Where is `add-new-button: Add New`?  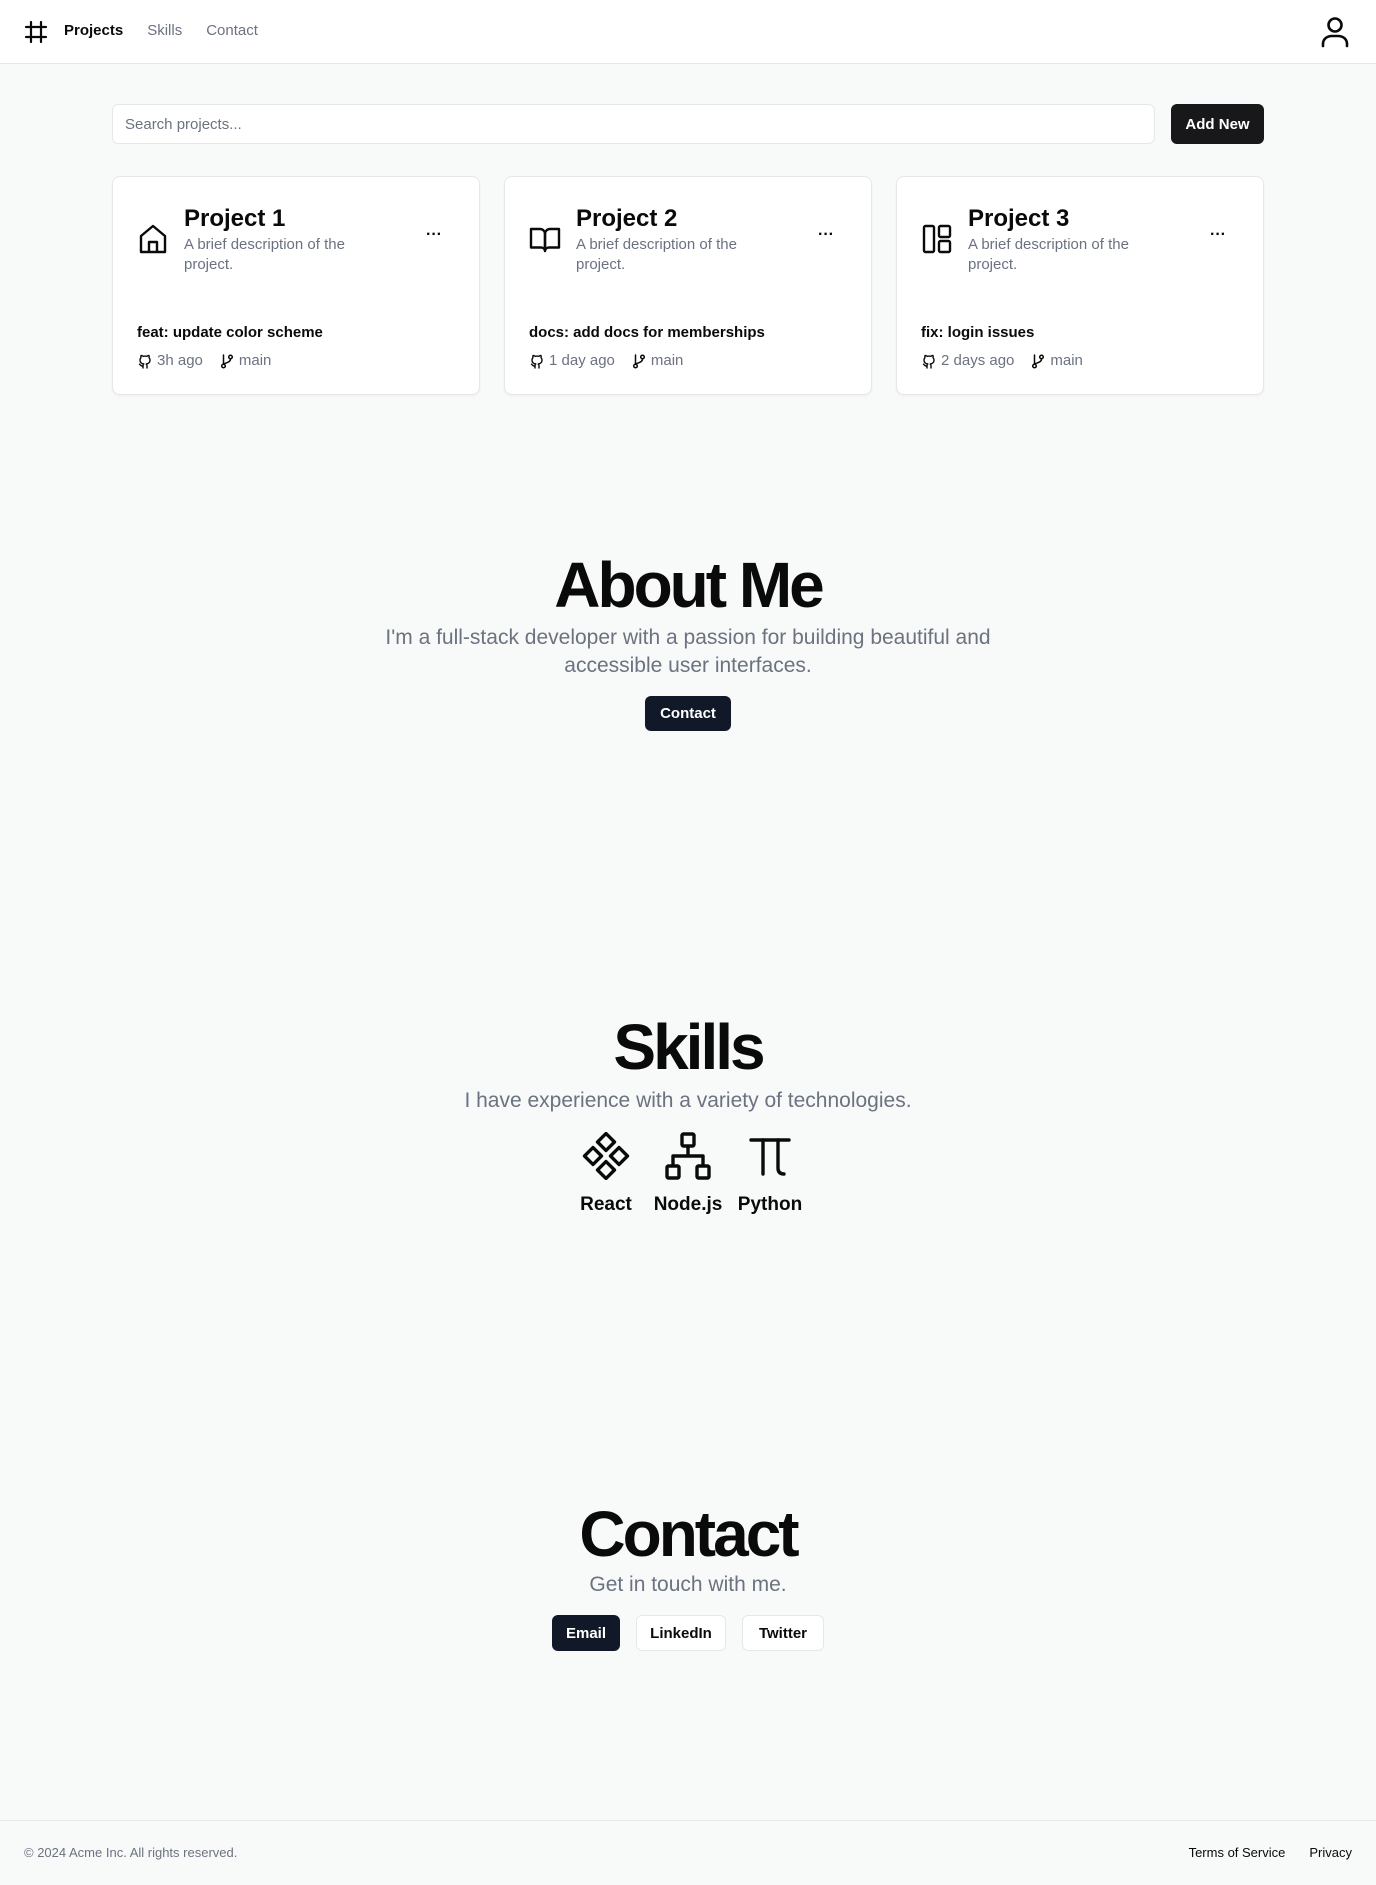
add-new-button: Add New is located at coordinates (1217, 124).